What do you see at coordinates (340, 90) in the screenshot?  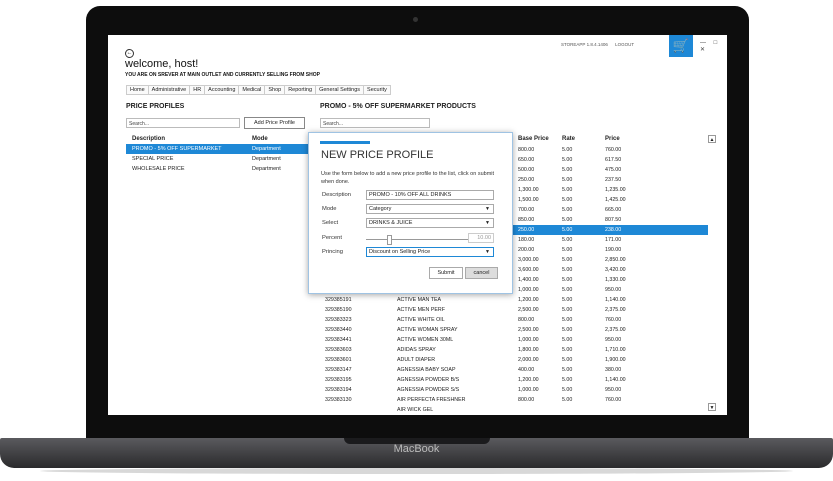 I see `menu-item: General Settings` at bounding box center [340, 90].